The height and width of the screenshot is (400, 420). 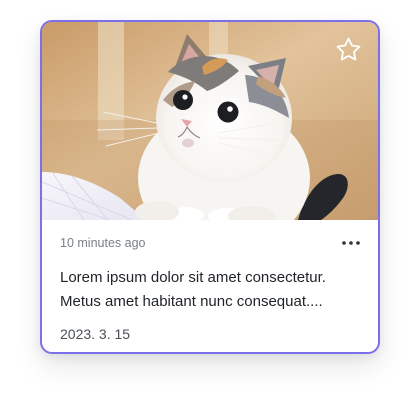 I want to click on favorite-button, so click(x=348, y=50).